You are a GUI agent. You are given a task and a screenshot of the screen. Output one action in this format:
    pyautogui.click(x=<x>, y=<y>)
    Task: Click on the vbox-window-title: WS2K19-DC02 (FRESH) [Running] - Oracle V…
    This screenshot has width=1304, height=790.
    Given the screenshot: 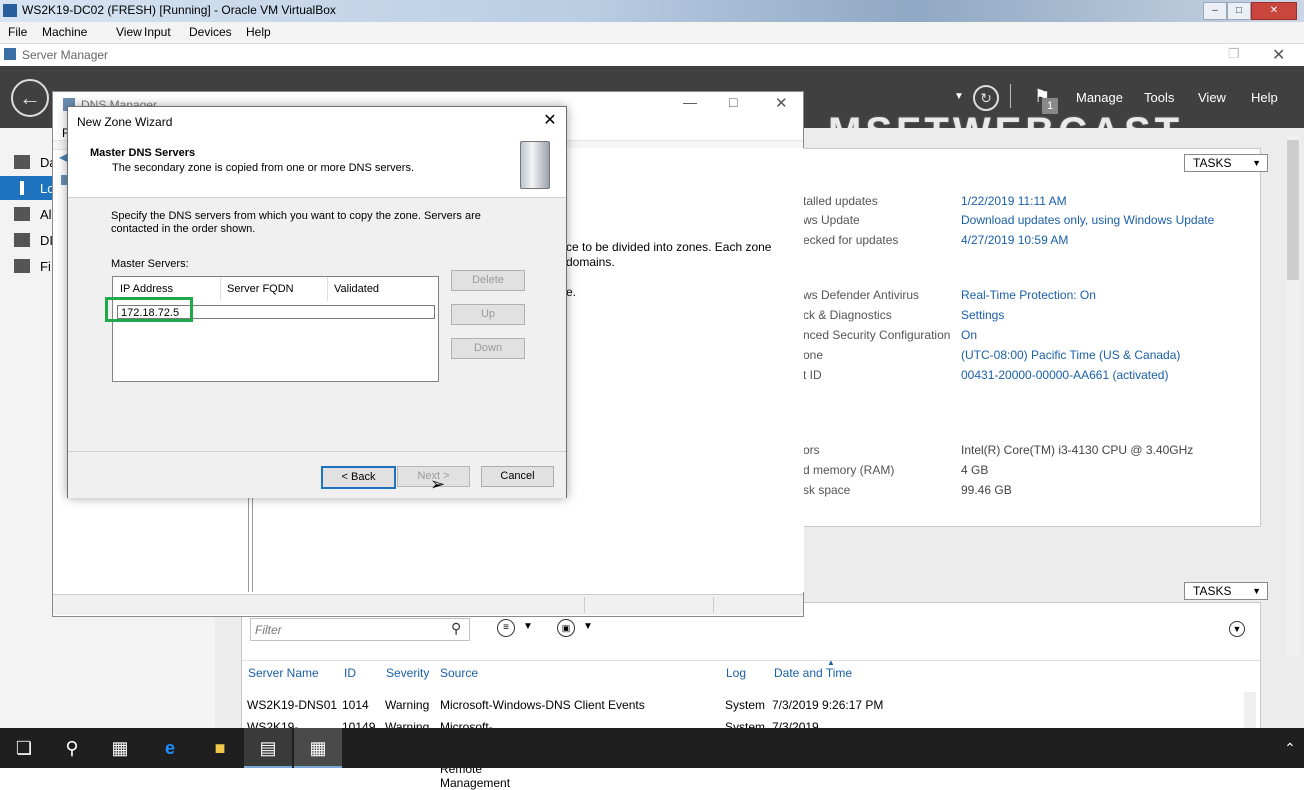 What is the action you would take?
    pyautogui.click(x=179, y=10)
    